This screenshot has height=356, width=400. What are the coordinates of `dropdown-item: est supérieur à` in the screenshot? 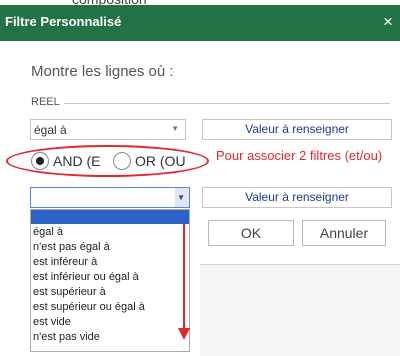 It's located at (69, 292).